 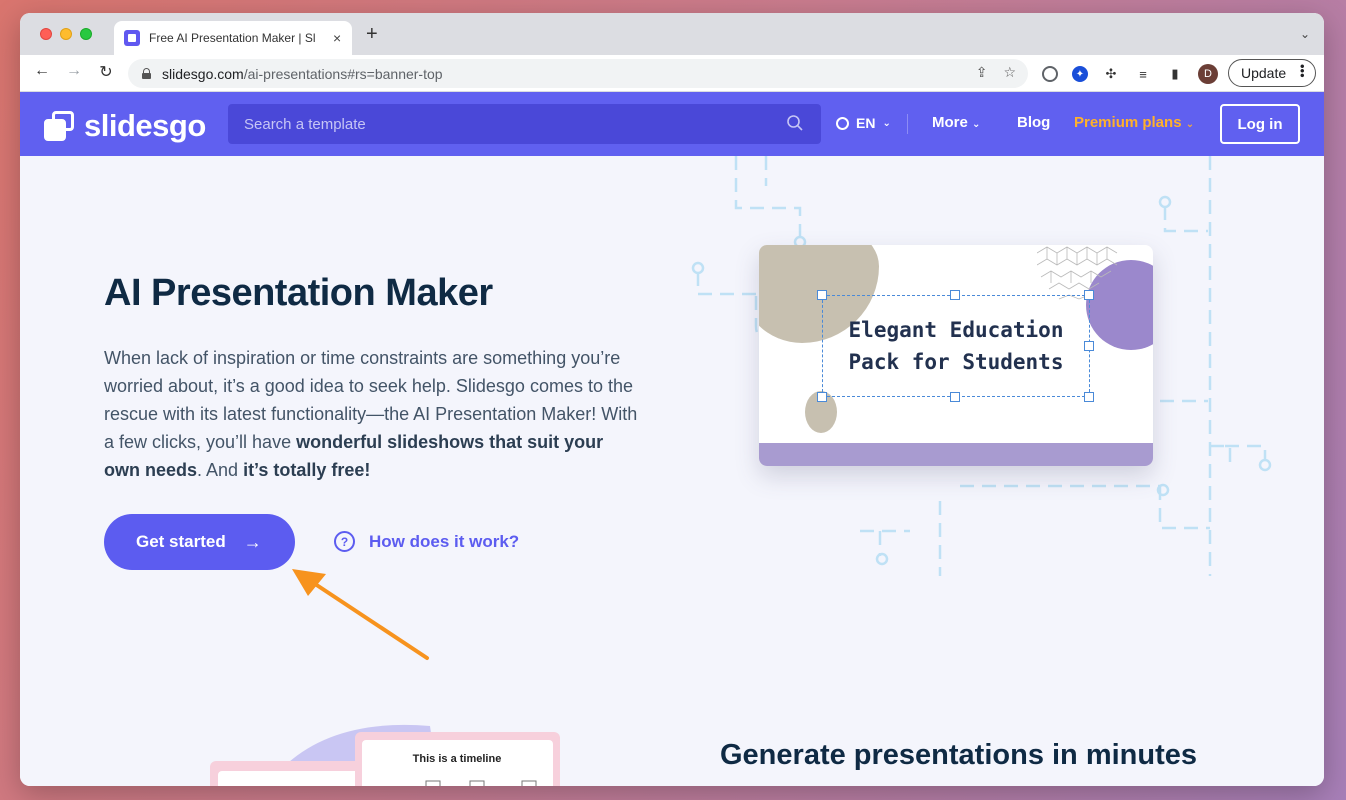 I want to click on slide-hex-pattern, so click(x=1077, y=273).